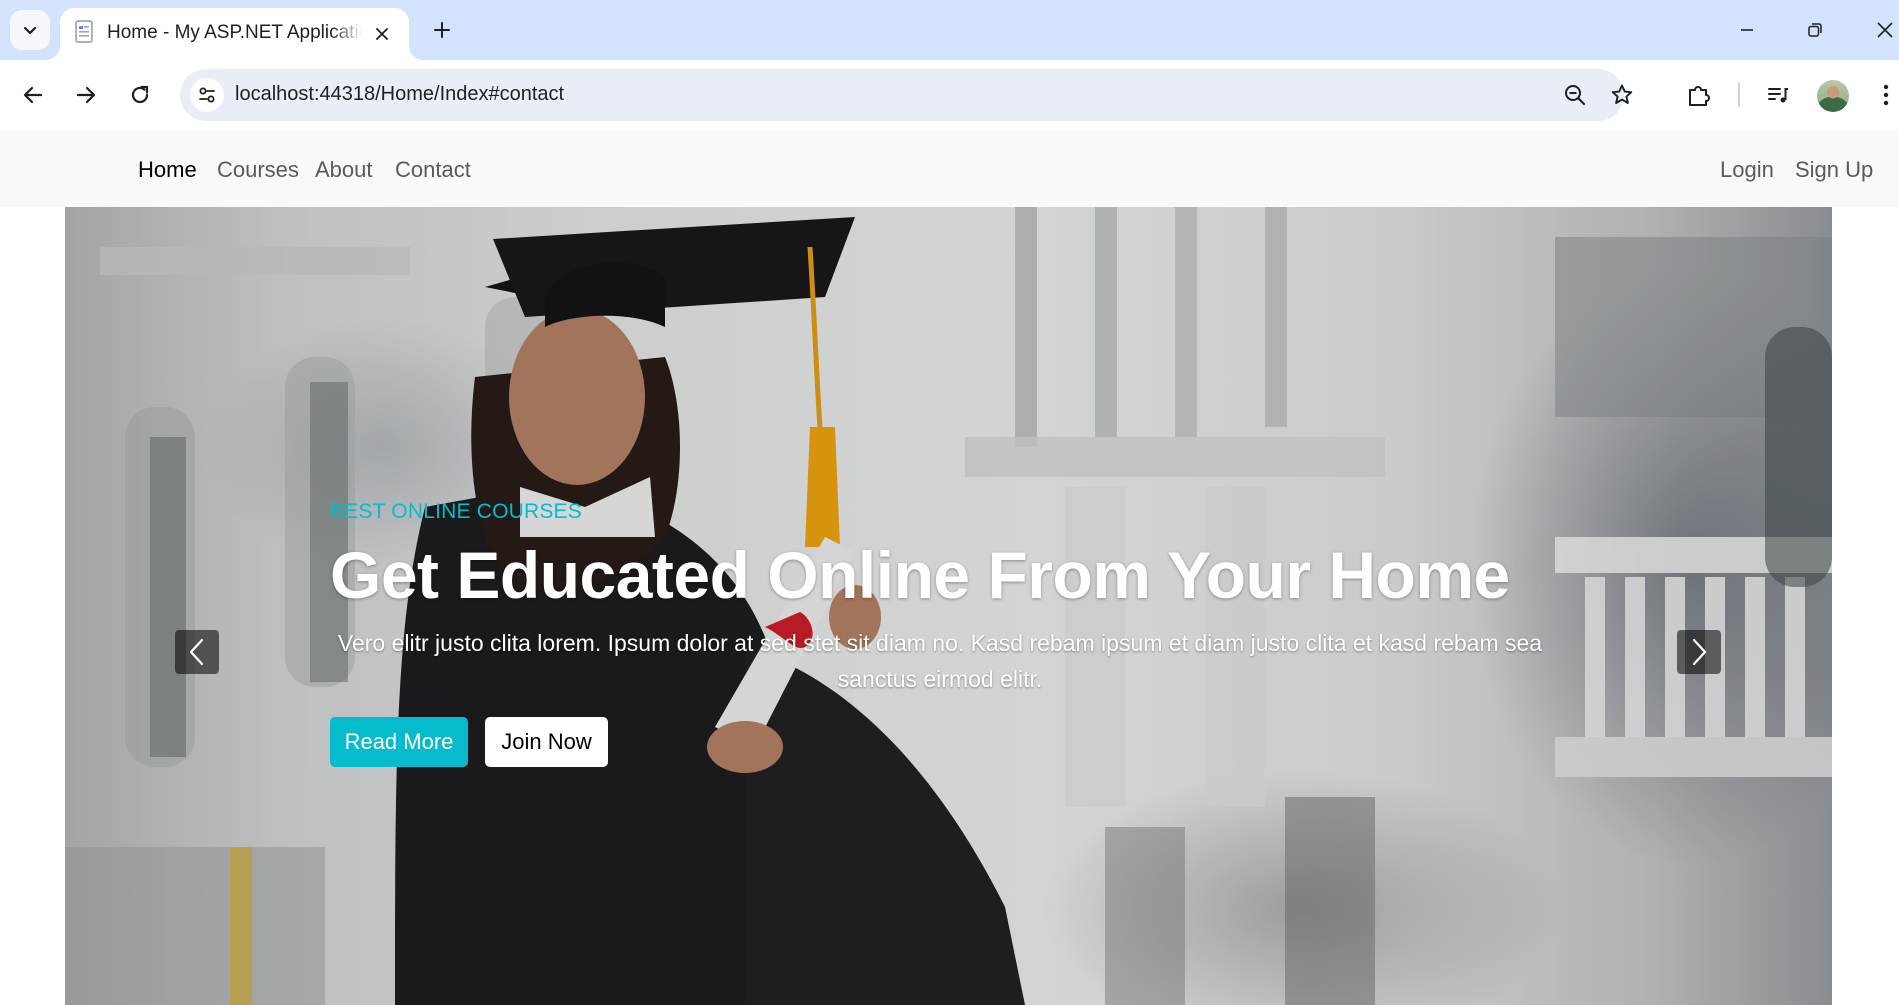 This screenshot has height=1005, width=1899. I want to click on minimize-icon, so click(1747, 30).